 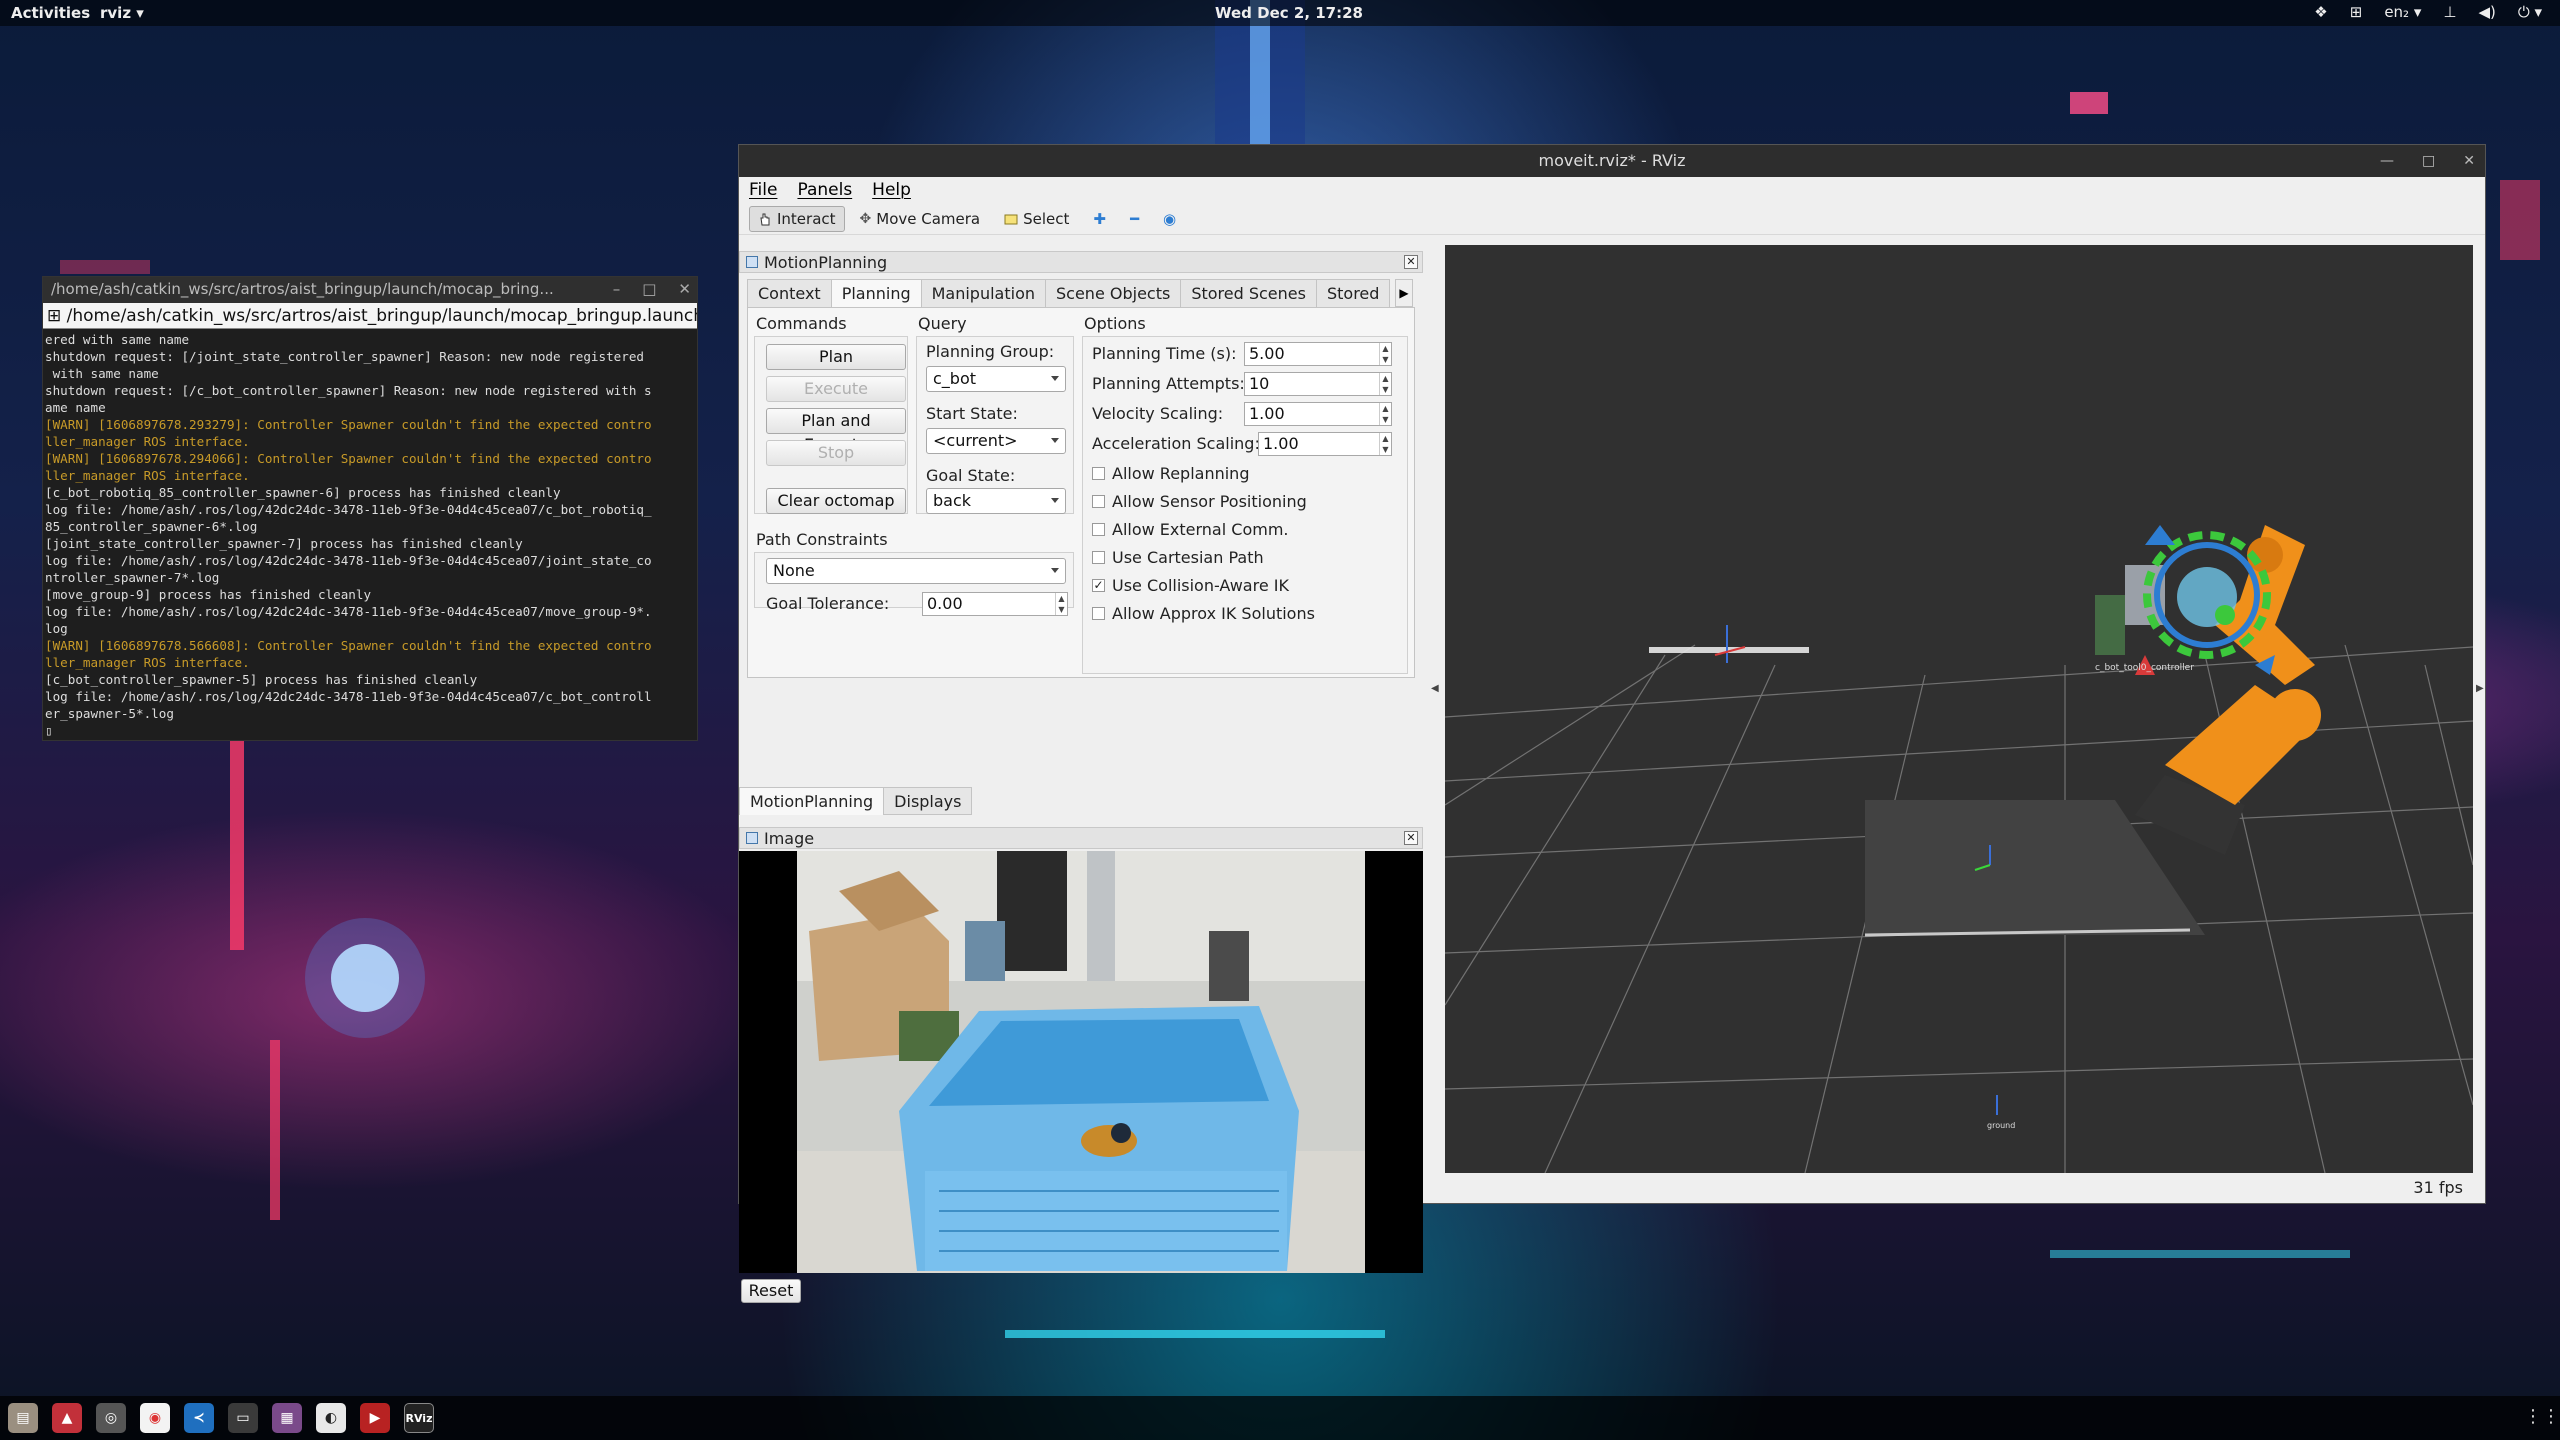 I want to click on stop-button: Stop, so click(x=836, y=453).